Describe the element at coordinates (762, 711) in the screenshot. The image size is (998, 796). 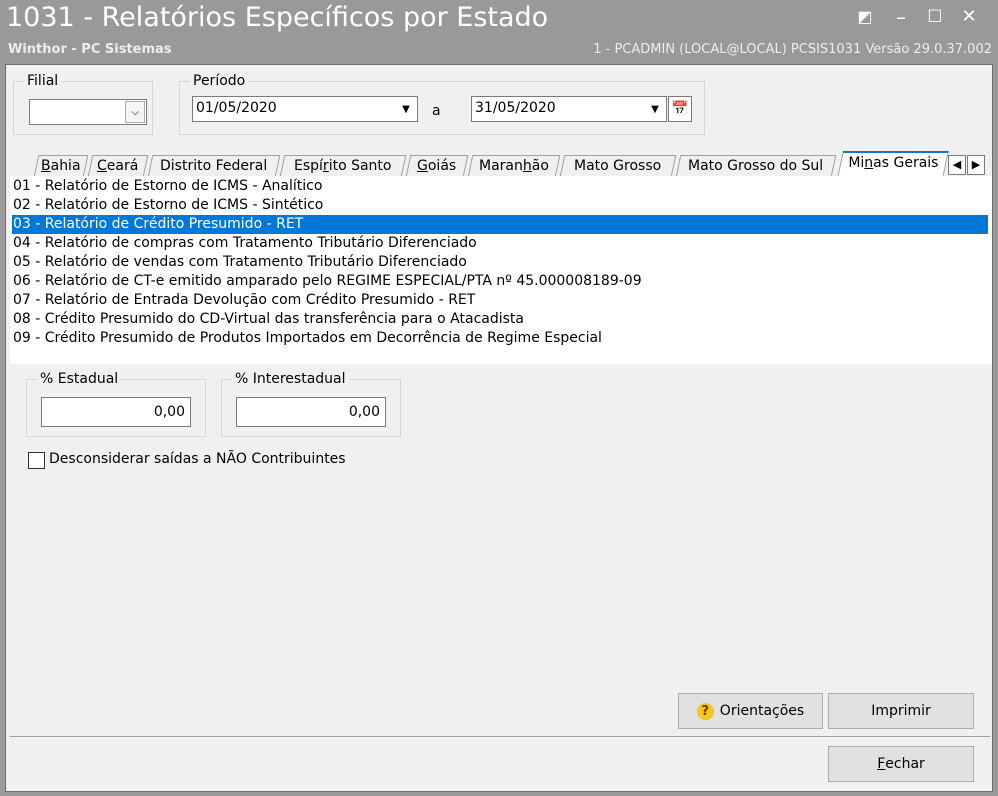
I see `orientacoes-label: Orientações` at that location.